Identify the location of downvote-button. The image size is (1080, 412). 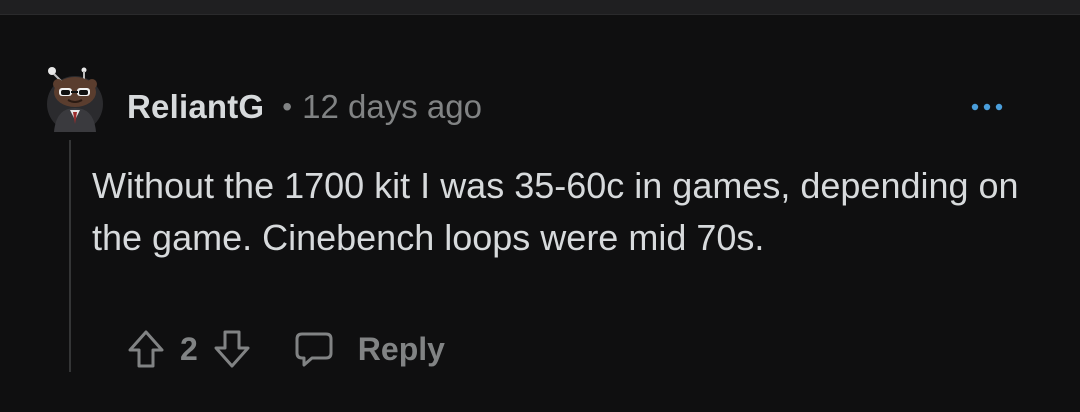
(232, 349).